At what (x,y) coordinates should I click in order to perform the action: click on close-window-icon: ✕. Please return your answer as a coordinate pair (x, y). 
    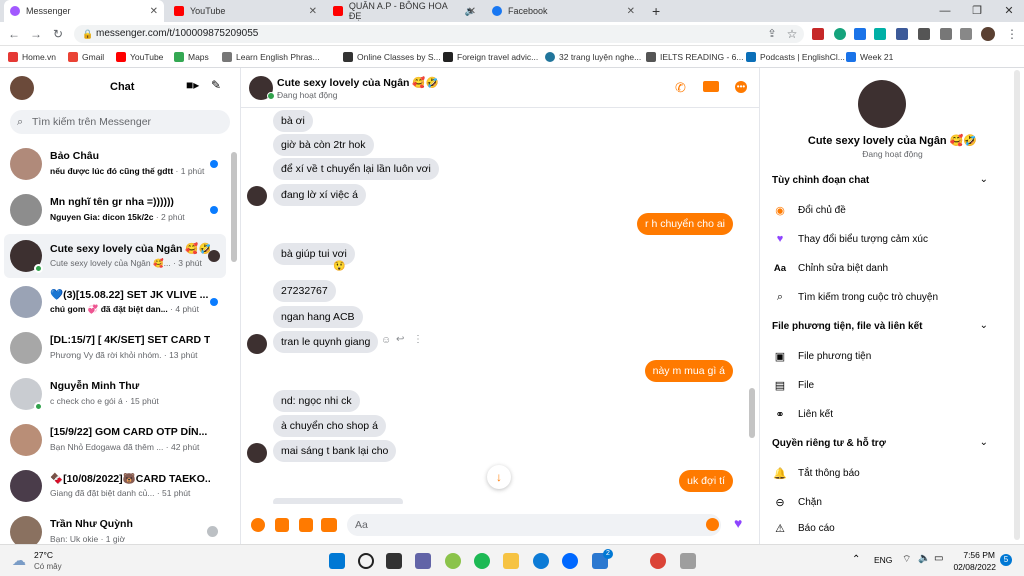
    Looking at the image, I should click on (1009, 11).